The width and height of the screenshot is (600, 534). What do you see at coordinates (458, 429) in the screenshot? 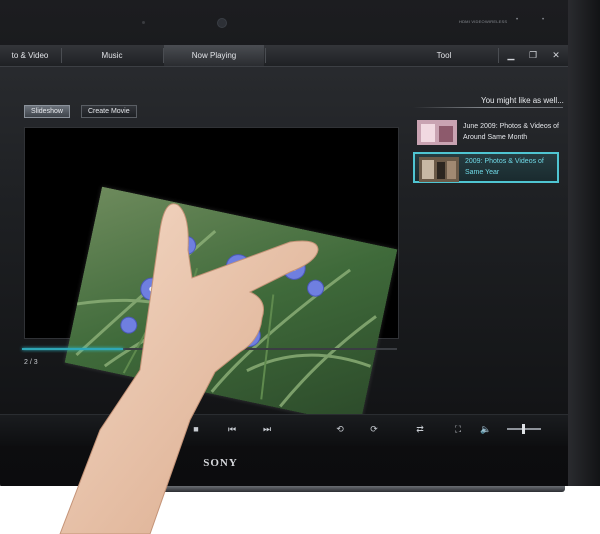
I see `fullscreen-icon: ⛶` at bounding box center [458, 429].